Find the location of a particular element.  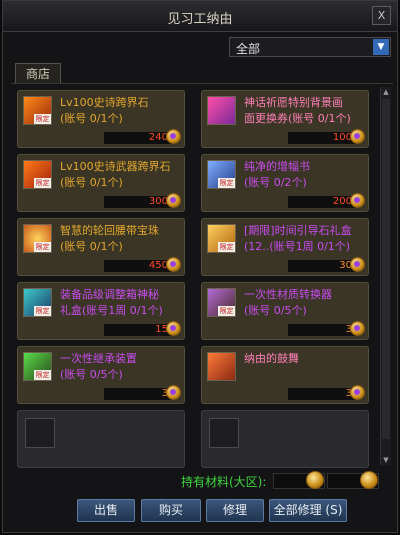

repair-button: 修理 is located at coordinates (235, 510).